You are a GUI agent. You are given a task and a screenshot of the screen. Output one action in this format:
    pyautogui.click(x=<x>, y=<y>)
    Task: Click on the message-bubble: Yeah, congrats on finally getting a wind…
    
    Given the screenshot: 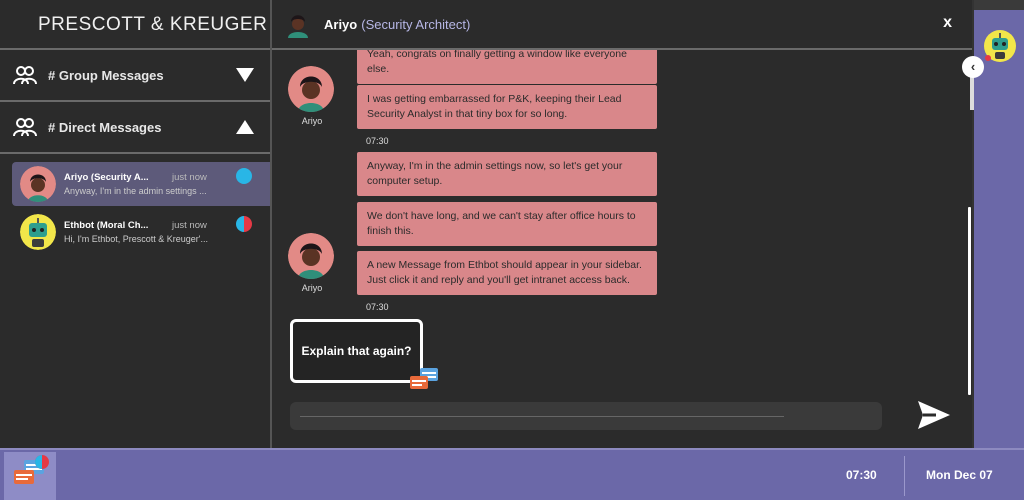 What is the action you would take?
    pyautogui.click(x=507, y=67)
    